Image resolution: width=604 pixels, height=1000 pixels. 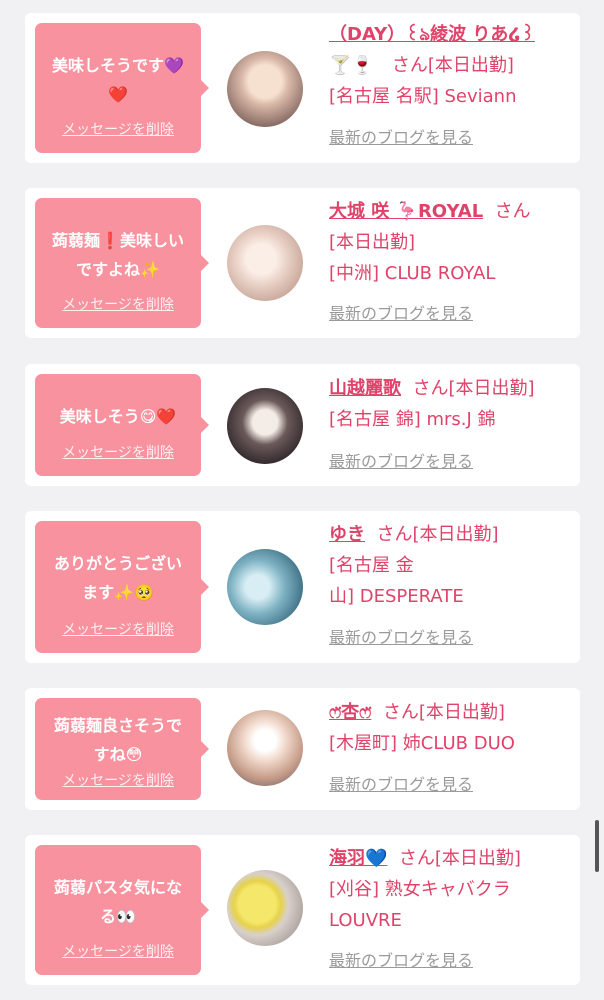 I want to click on cast-info: 山越麗歌 さん[本日出勤] [名古屋 錦] mrs.J 錦, so click(x=450, y=404).